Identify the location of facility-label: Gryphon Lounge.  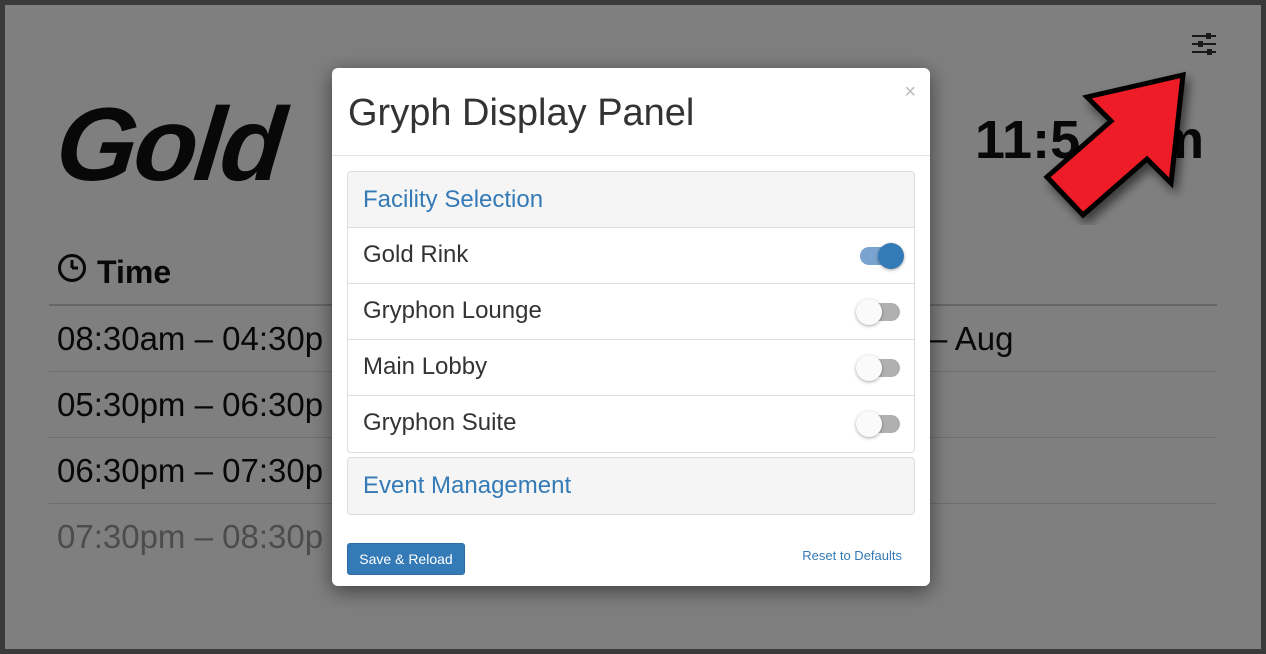
(452, 310).